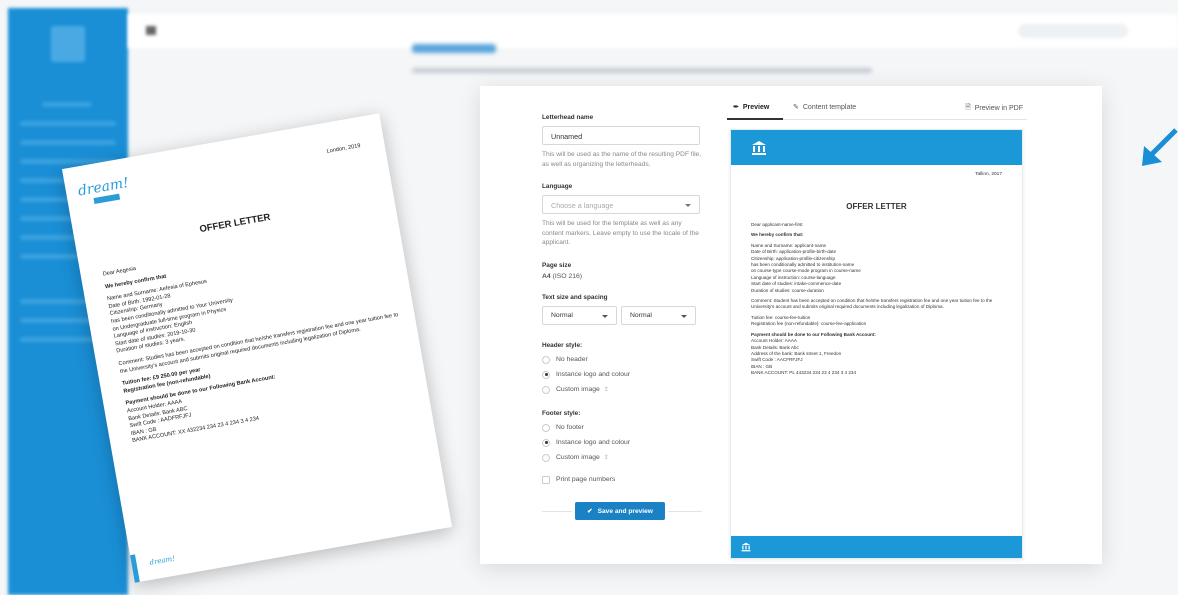 Image resolution: width=1178 pixels, height=595 pixels. Describe the element at coordinates (751, 107) in the screenshot. I see `tab-preview: ✒ Preview` at that location.